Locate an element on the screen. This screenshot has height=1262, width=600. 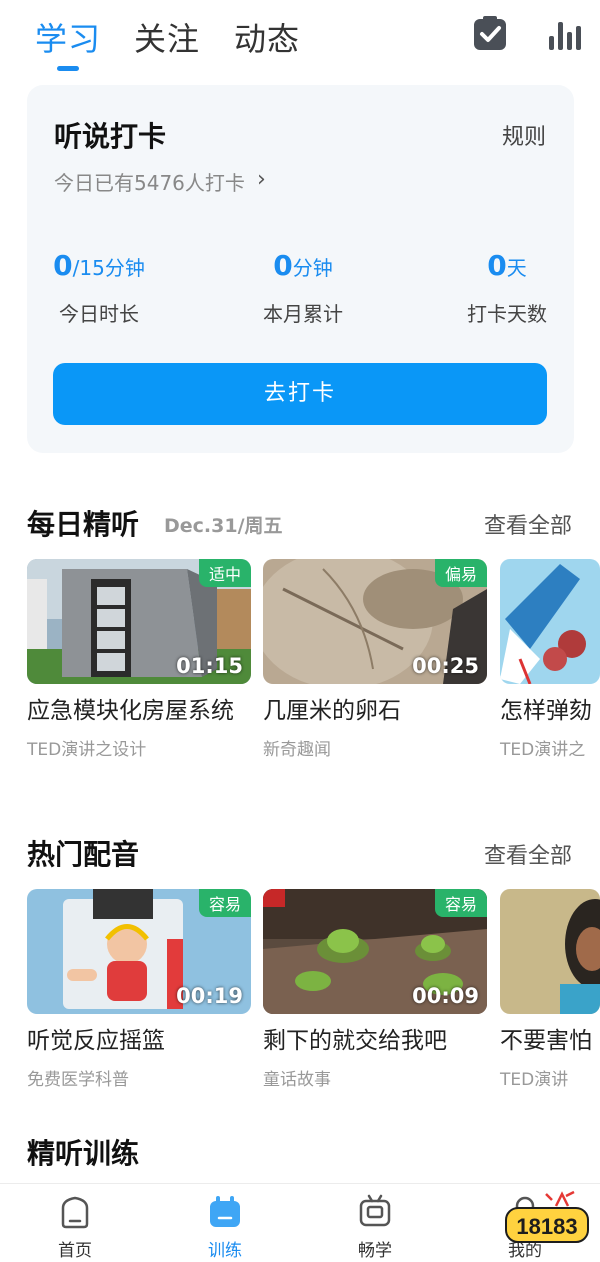
training-section-title: 精听训练 is located at coordinates (83, 1153).